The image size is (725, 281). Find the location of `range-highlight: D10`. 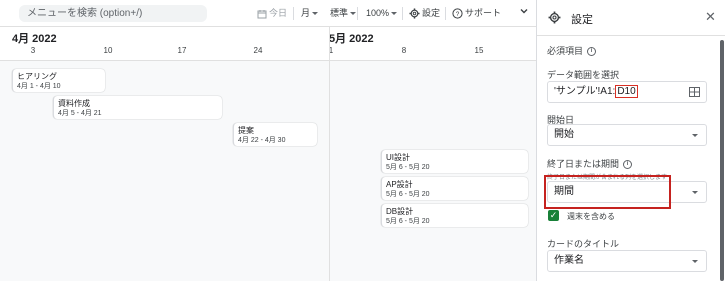

range-highlight: D10 is located at coordinates (626, 91).